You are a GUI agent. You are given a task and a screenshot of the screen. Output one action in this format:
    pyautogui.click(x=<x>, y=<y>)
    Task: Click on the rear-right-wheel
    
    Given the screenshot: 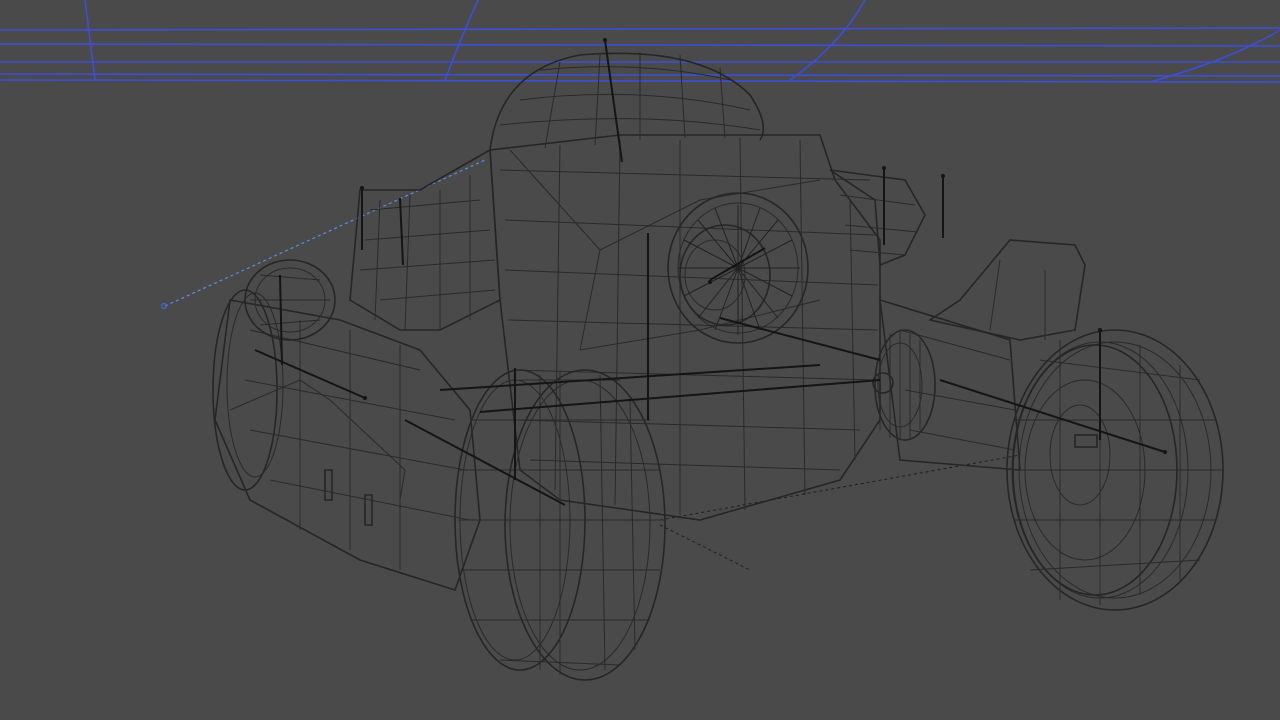 What is the action you would take?
    pyautogui.click(x=1115, y=470)
    